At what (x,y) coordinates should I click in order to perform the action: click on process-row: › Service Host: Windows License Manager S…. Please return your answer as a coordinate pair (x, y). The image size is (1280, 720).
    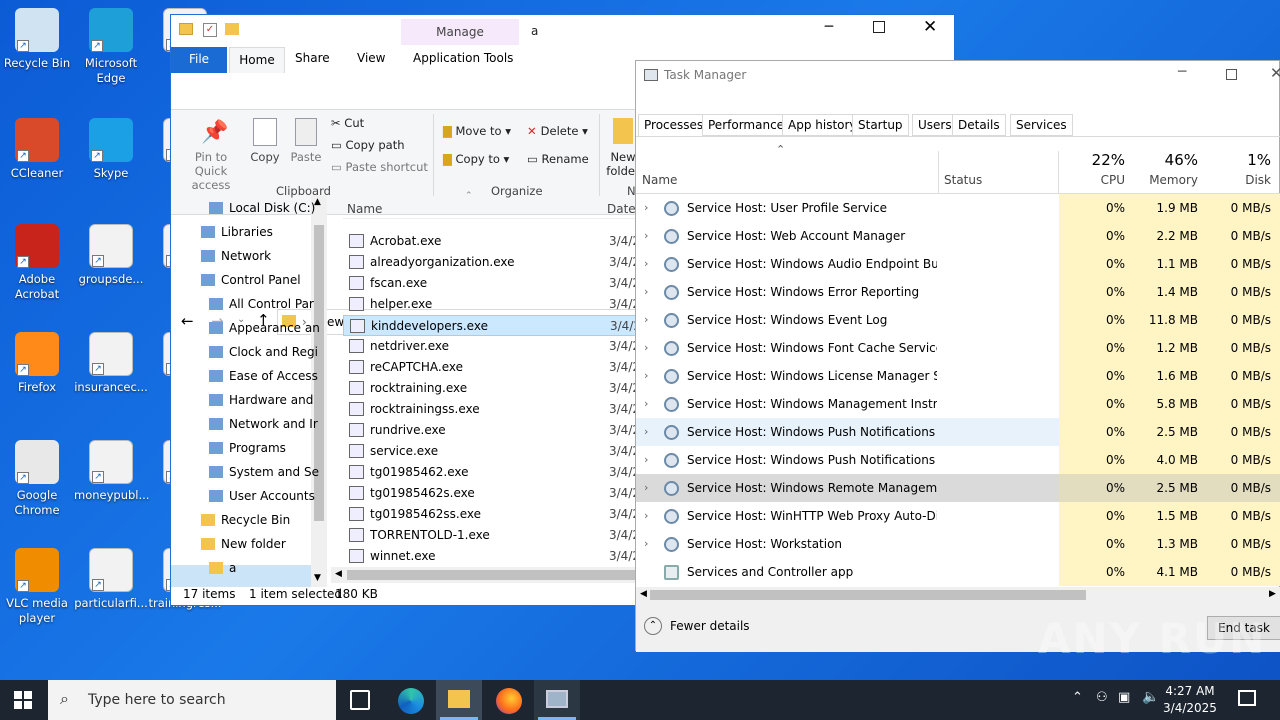
    Looking at the image, I should click on (958, 376).